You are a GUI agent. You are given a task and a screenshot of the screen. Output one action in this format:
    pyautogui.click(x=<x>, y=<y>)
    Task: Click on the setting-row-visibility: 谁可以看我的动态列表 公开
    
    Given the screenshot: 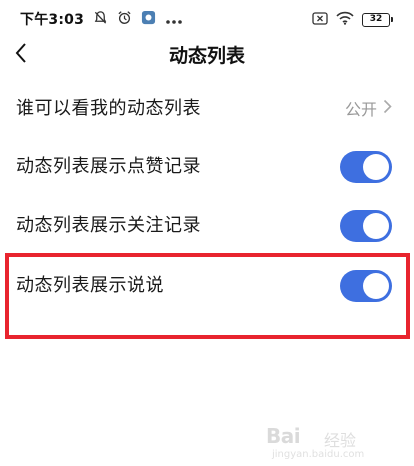 What is the action you would take?
    pyautogui.click(x=207, y=108)
    